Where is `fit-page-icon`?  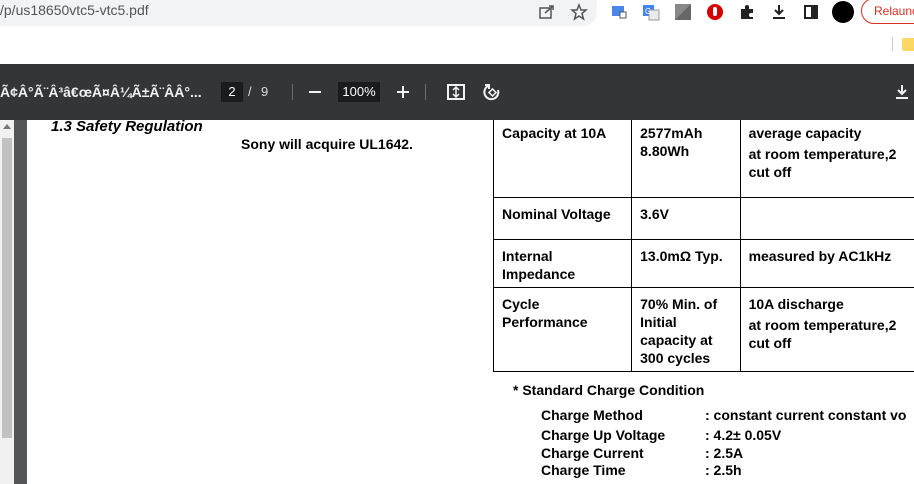
fit-page-icon is located at coordinates (456, 92).